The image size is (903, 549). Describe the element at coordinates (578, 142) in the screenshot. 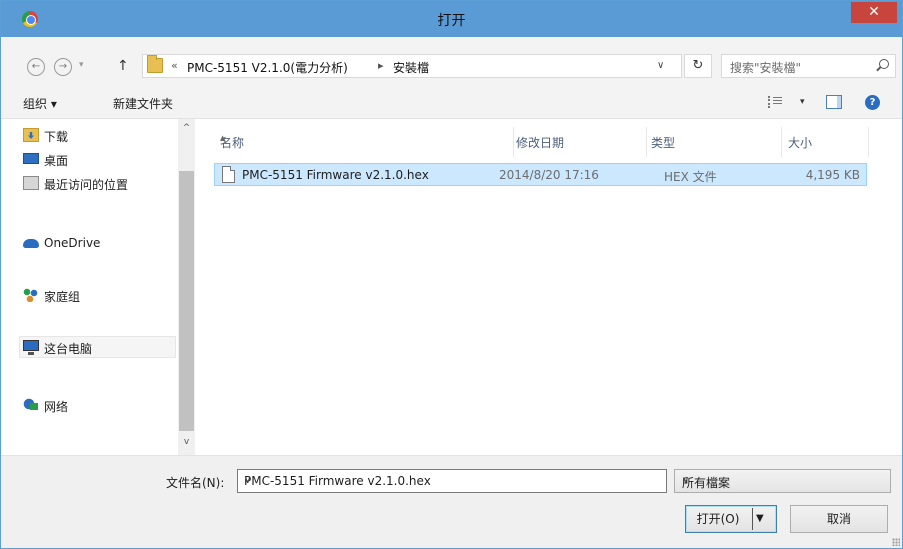

I see `column-header-modified: 修改日期` at that location.